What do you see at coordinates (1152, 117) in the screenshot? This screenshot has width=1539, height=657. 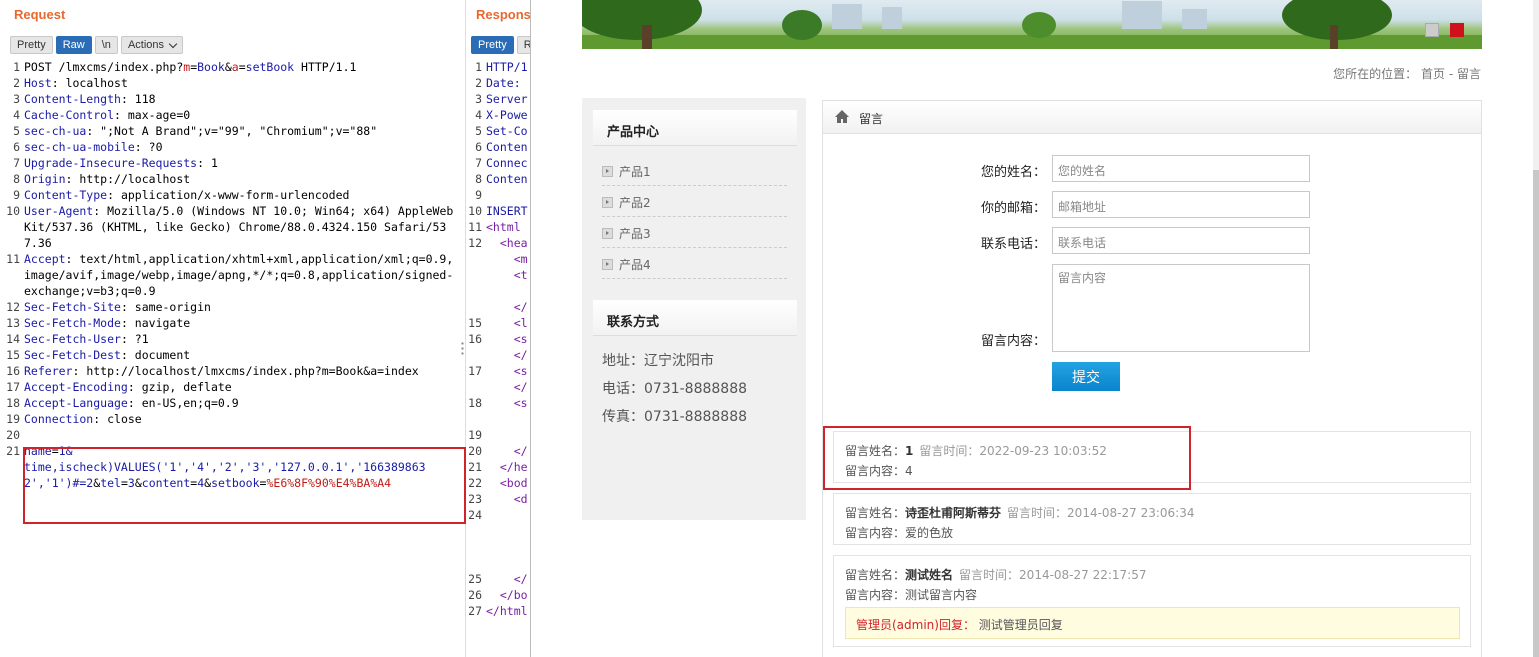 I see `guestbook-header: 留言` at bounding box center [1152, 117].